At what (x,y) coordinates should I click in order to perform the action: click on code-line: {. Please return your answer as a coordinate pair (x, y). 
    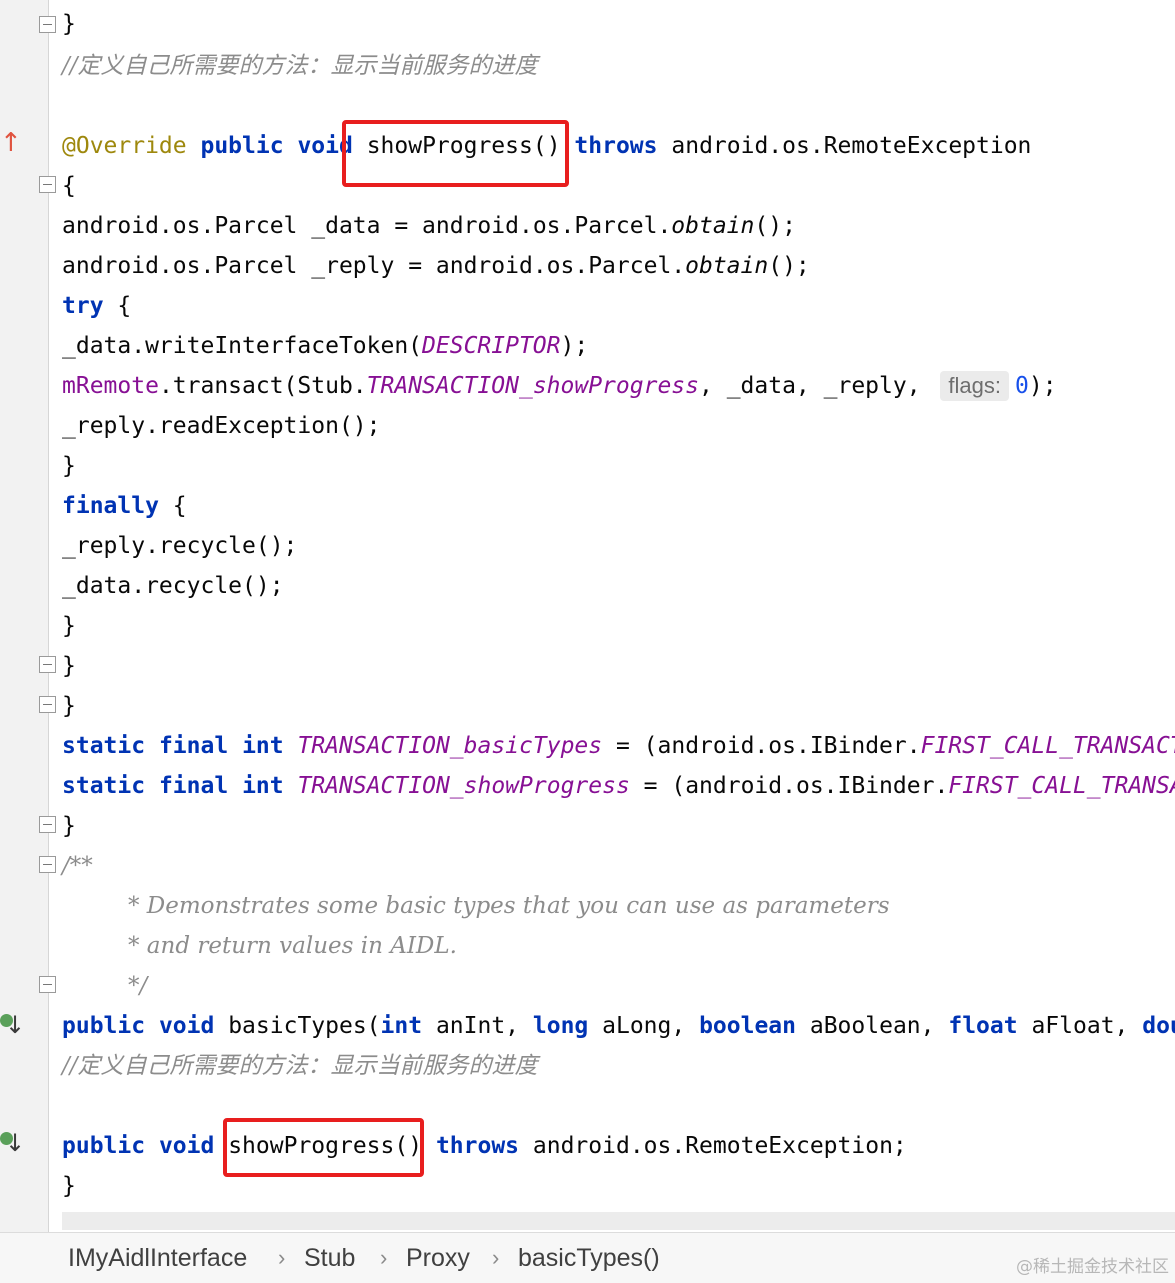
    Looking at the image, I should click on (69, 186).